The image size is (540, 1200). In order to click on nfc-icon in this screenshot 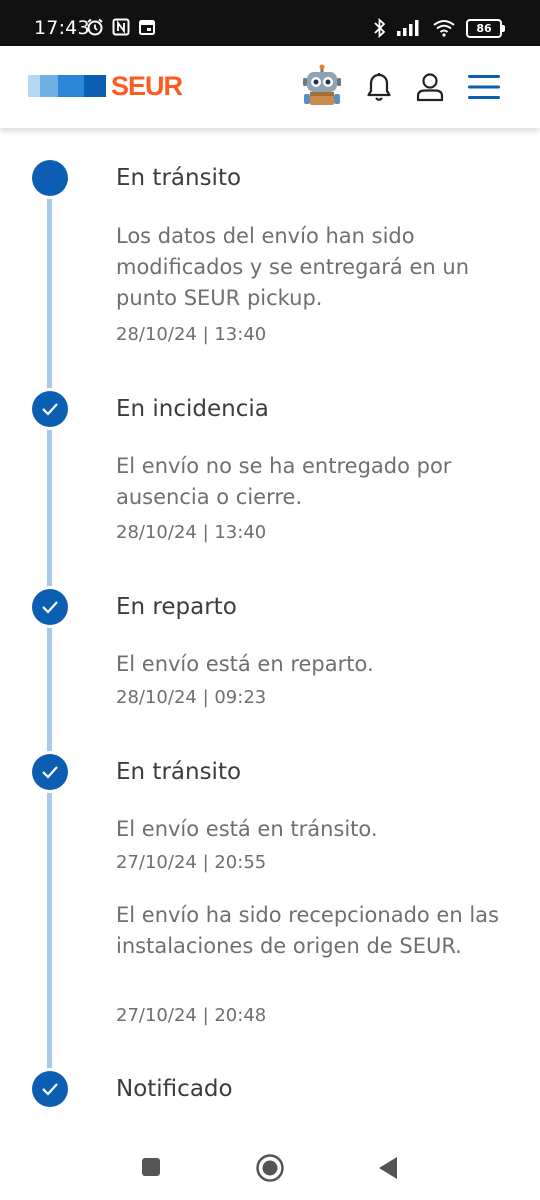, I will do `click(121, 27)`.